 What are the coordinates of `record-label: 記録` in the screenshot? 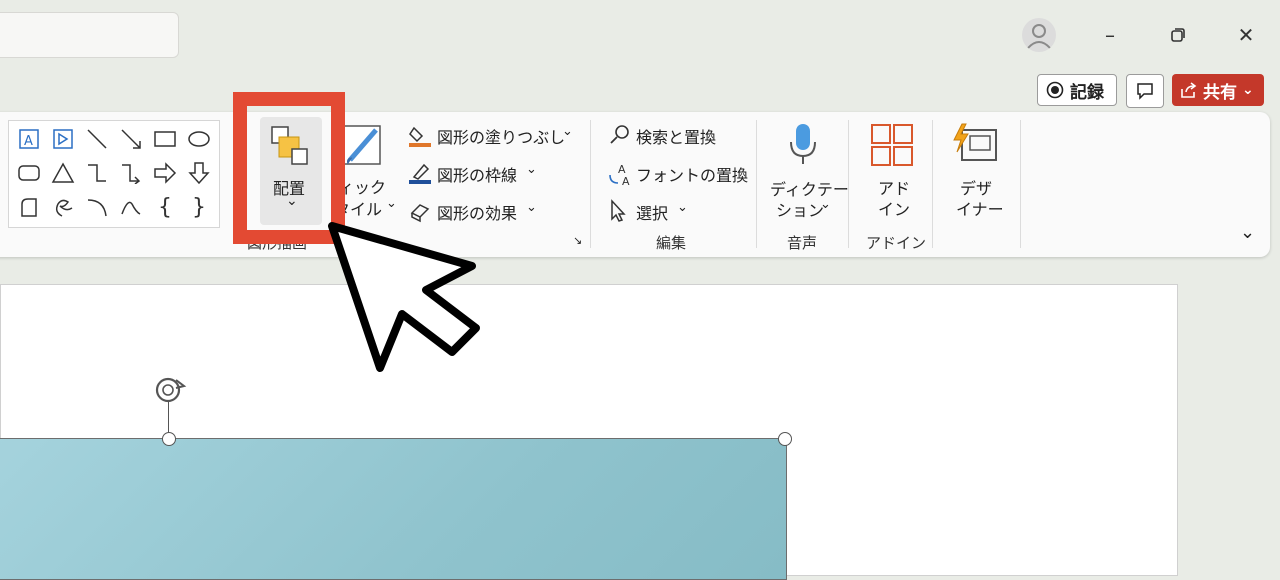 It's located at (1087, 92).